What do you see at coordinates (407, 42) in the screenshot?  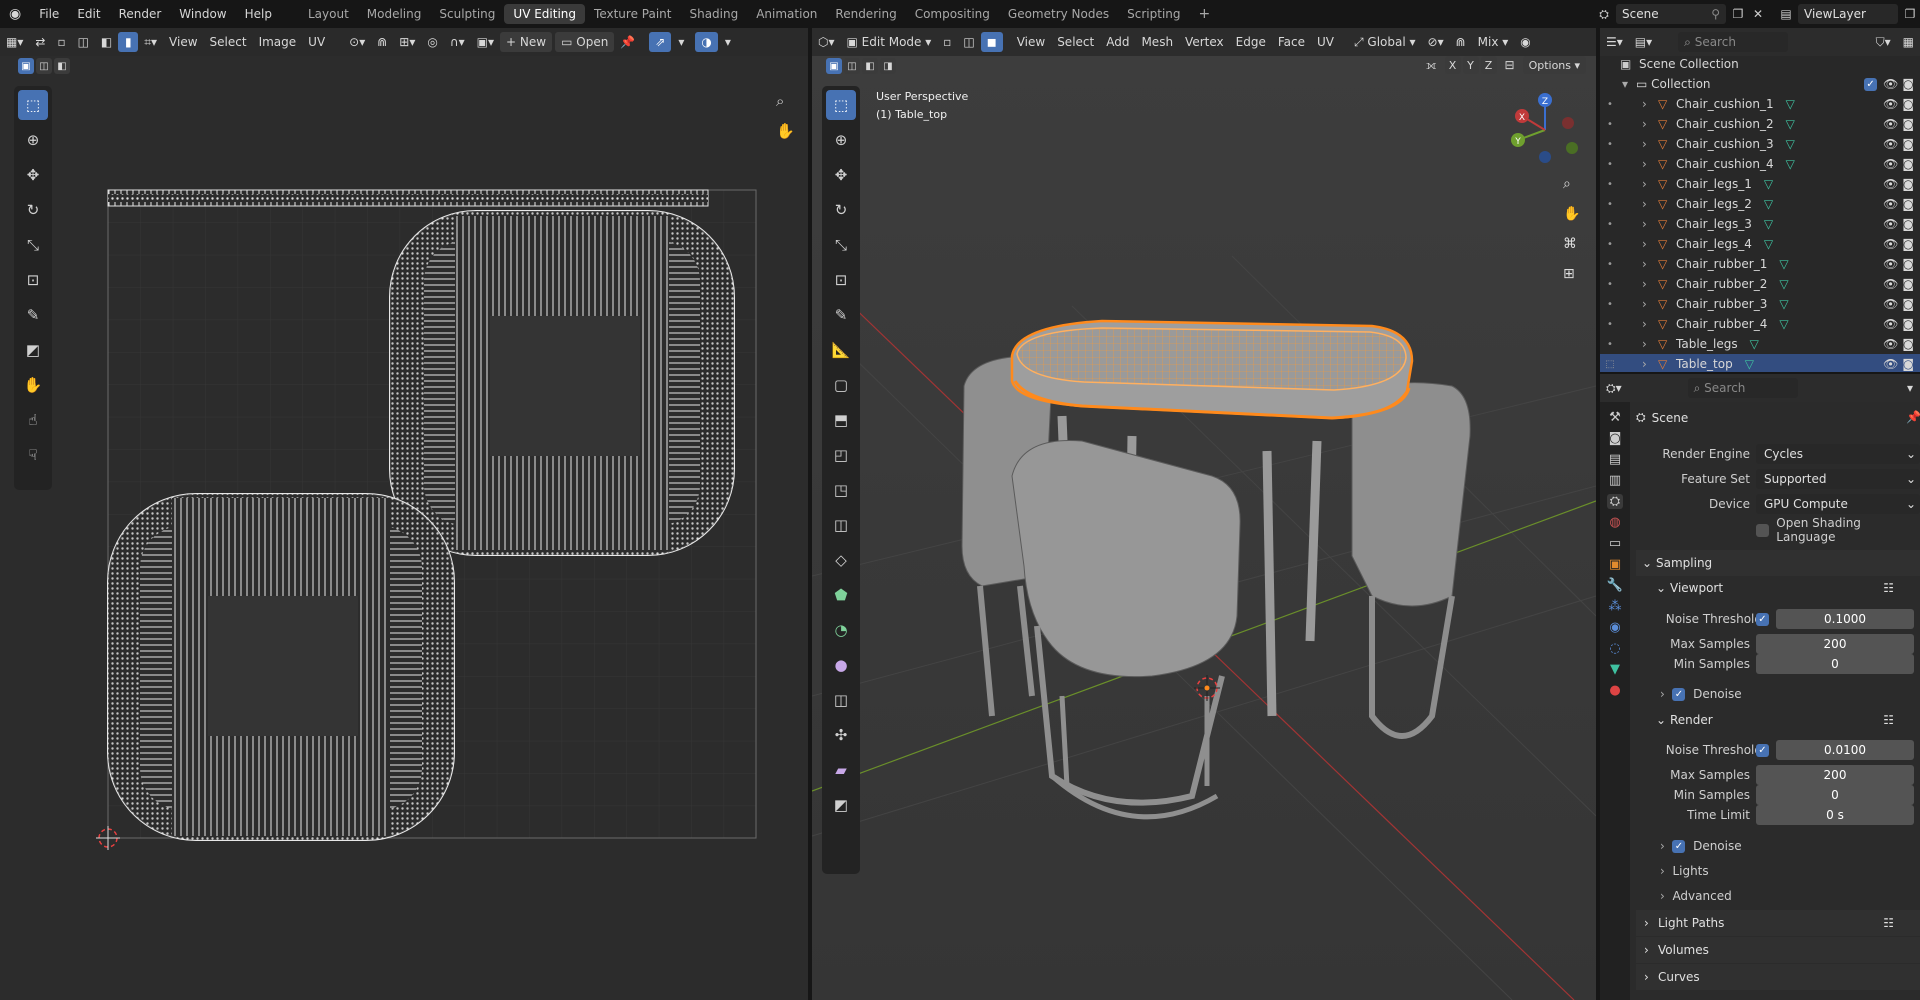 I see `snap-target-icon: ⊞▾` at bounding box center [407, 42].